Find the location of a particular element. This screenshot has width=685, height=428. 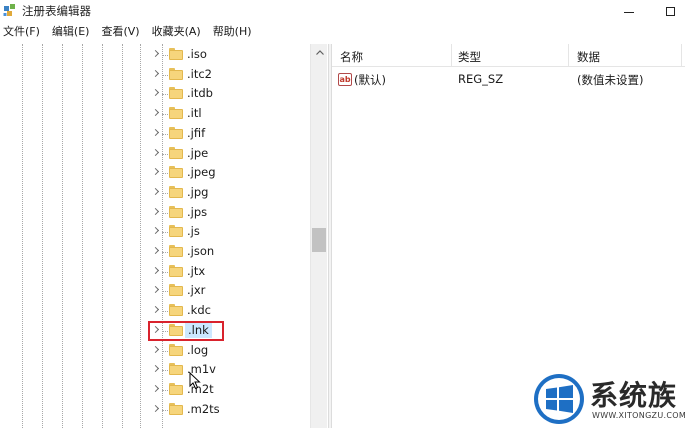

tree-item: .itdb is located at coordinates (155, 94).